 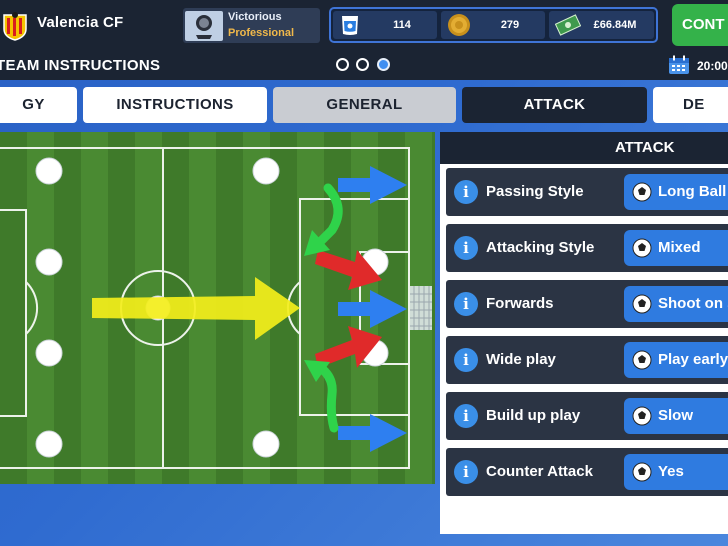 I want to click on instruction-row-attacking-style: i Attacking Style Mixed, so click(x=587, y=248).